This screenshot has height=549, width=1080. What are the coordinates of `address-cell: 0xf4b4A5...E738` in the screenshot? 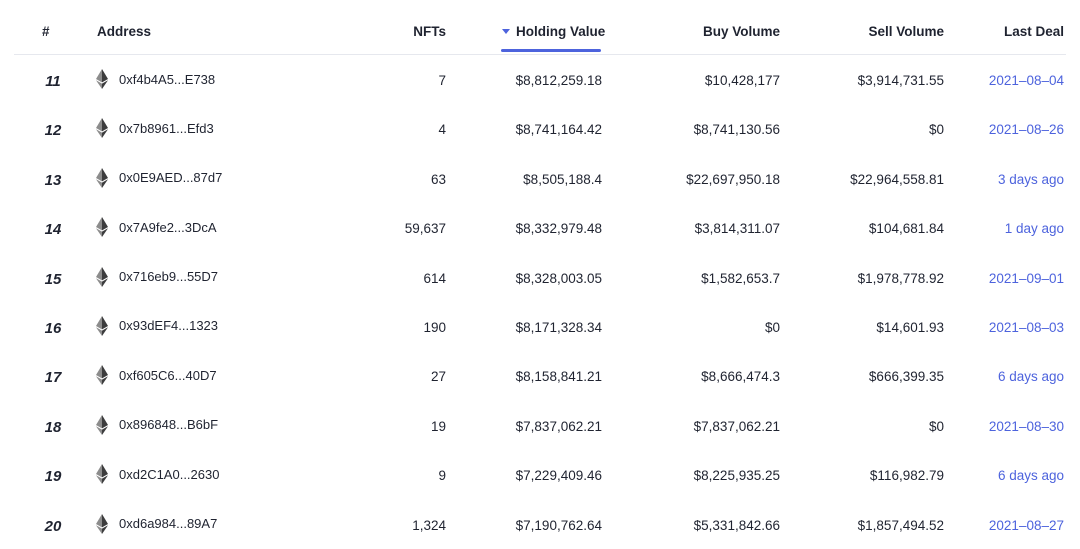 It's located at (155, 79).